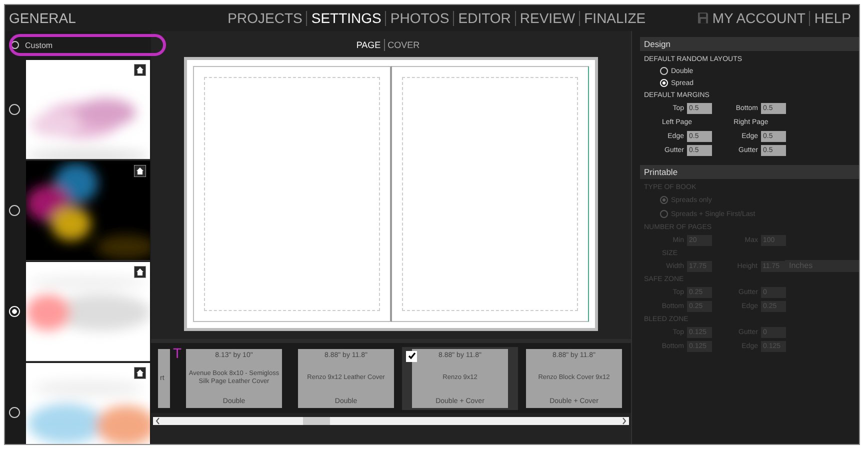 This screenshot has width=865, height=451. What do you see at coordinates (403, 45) in the screenshot?
I see `view-tab: COVER` at bounding box center [403, 45].